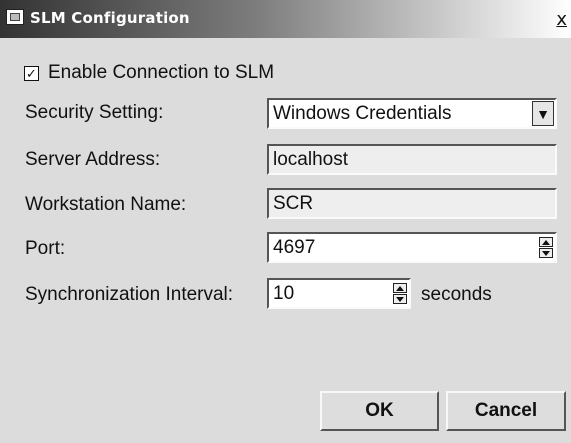 This screenshot has height=443, width=571. I want to click on workstation-name-field: SCR, so click(412, 203).